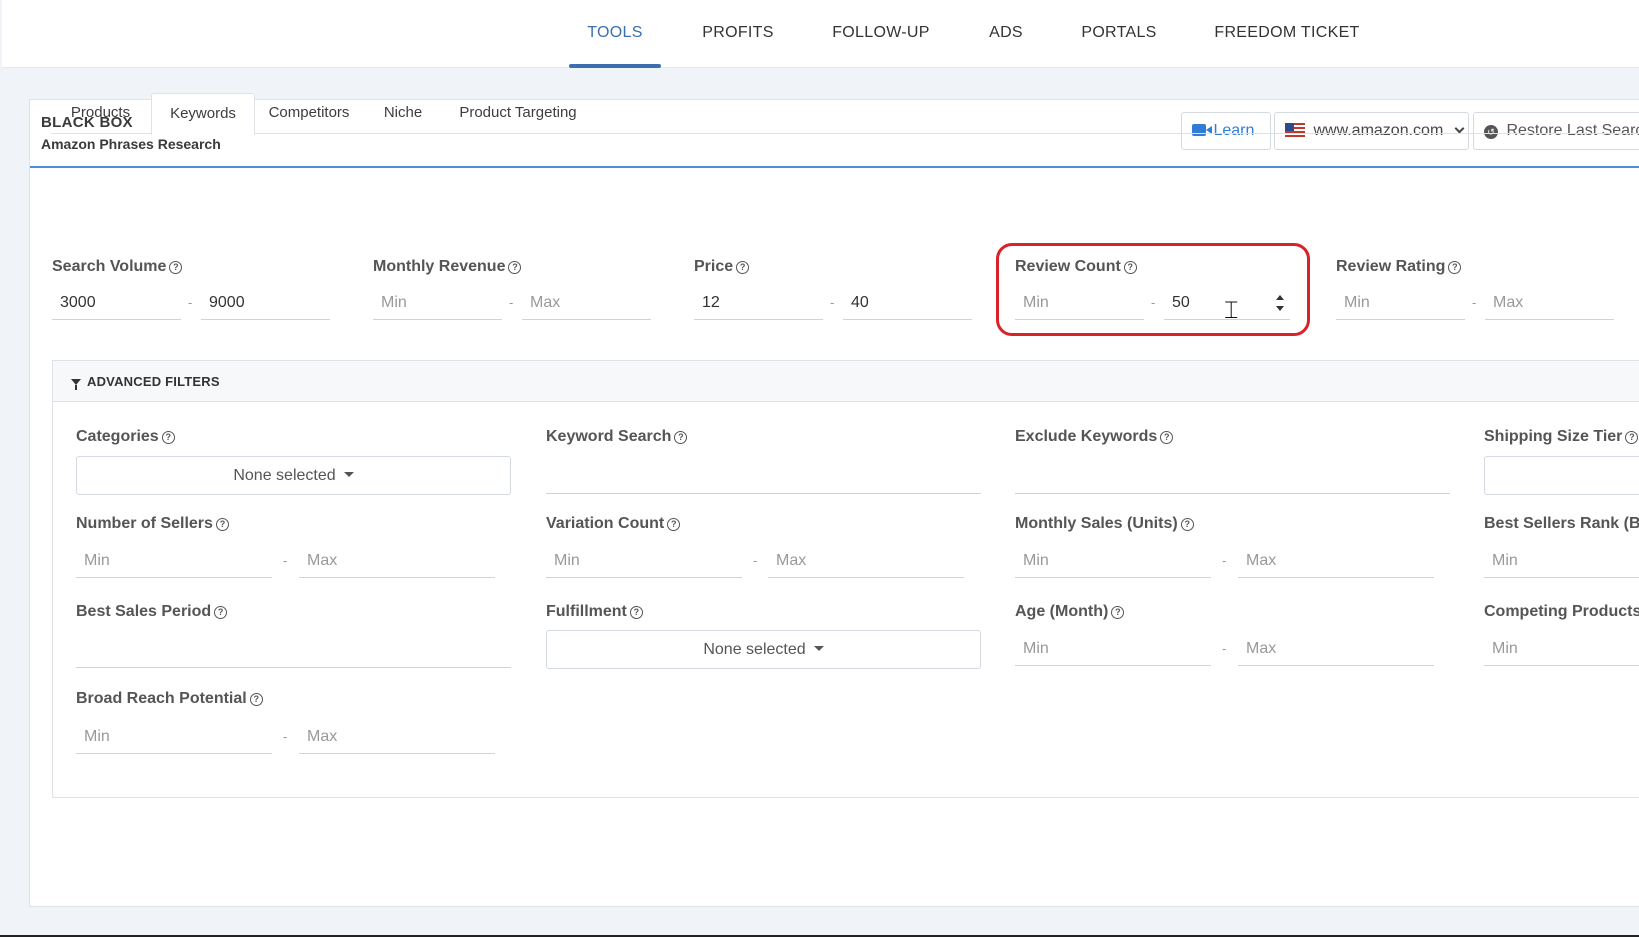 The image size is (1639, 937). I want to click on age-month-max-input, so click(1336, 649).